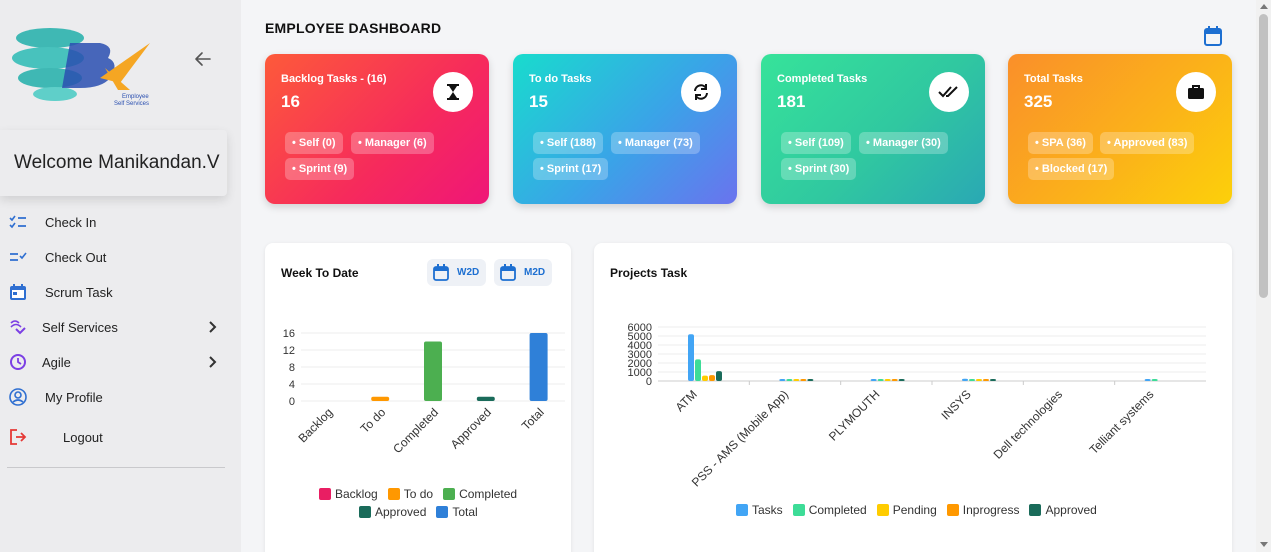 Image resolution: width=1271 pixels, height=552 pixels. I want to click on x-tick-label: Completed, so click(415, 430).